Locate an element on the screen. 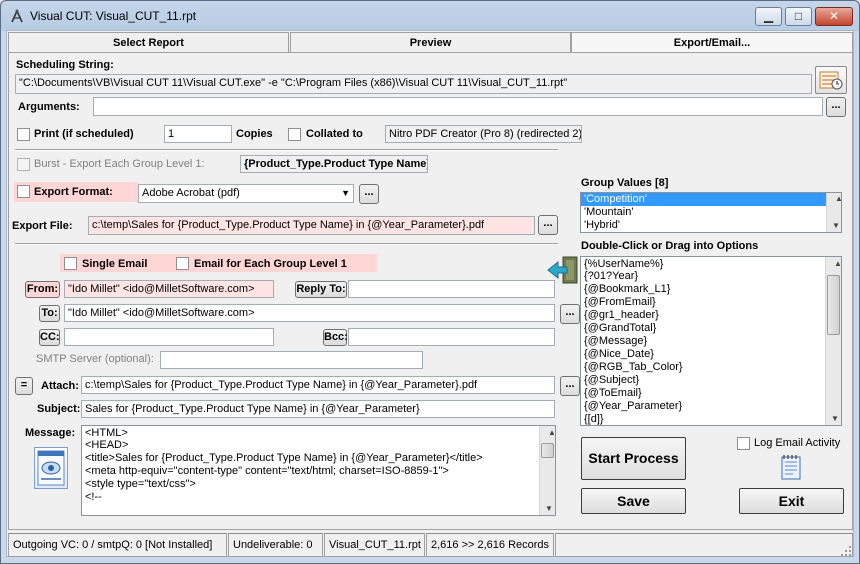 The image size is (860, 564). group-values-label: Group Values [8] is located at coordinates (625, 183).